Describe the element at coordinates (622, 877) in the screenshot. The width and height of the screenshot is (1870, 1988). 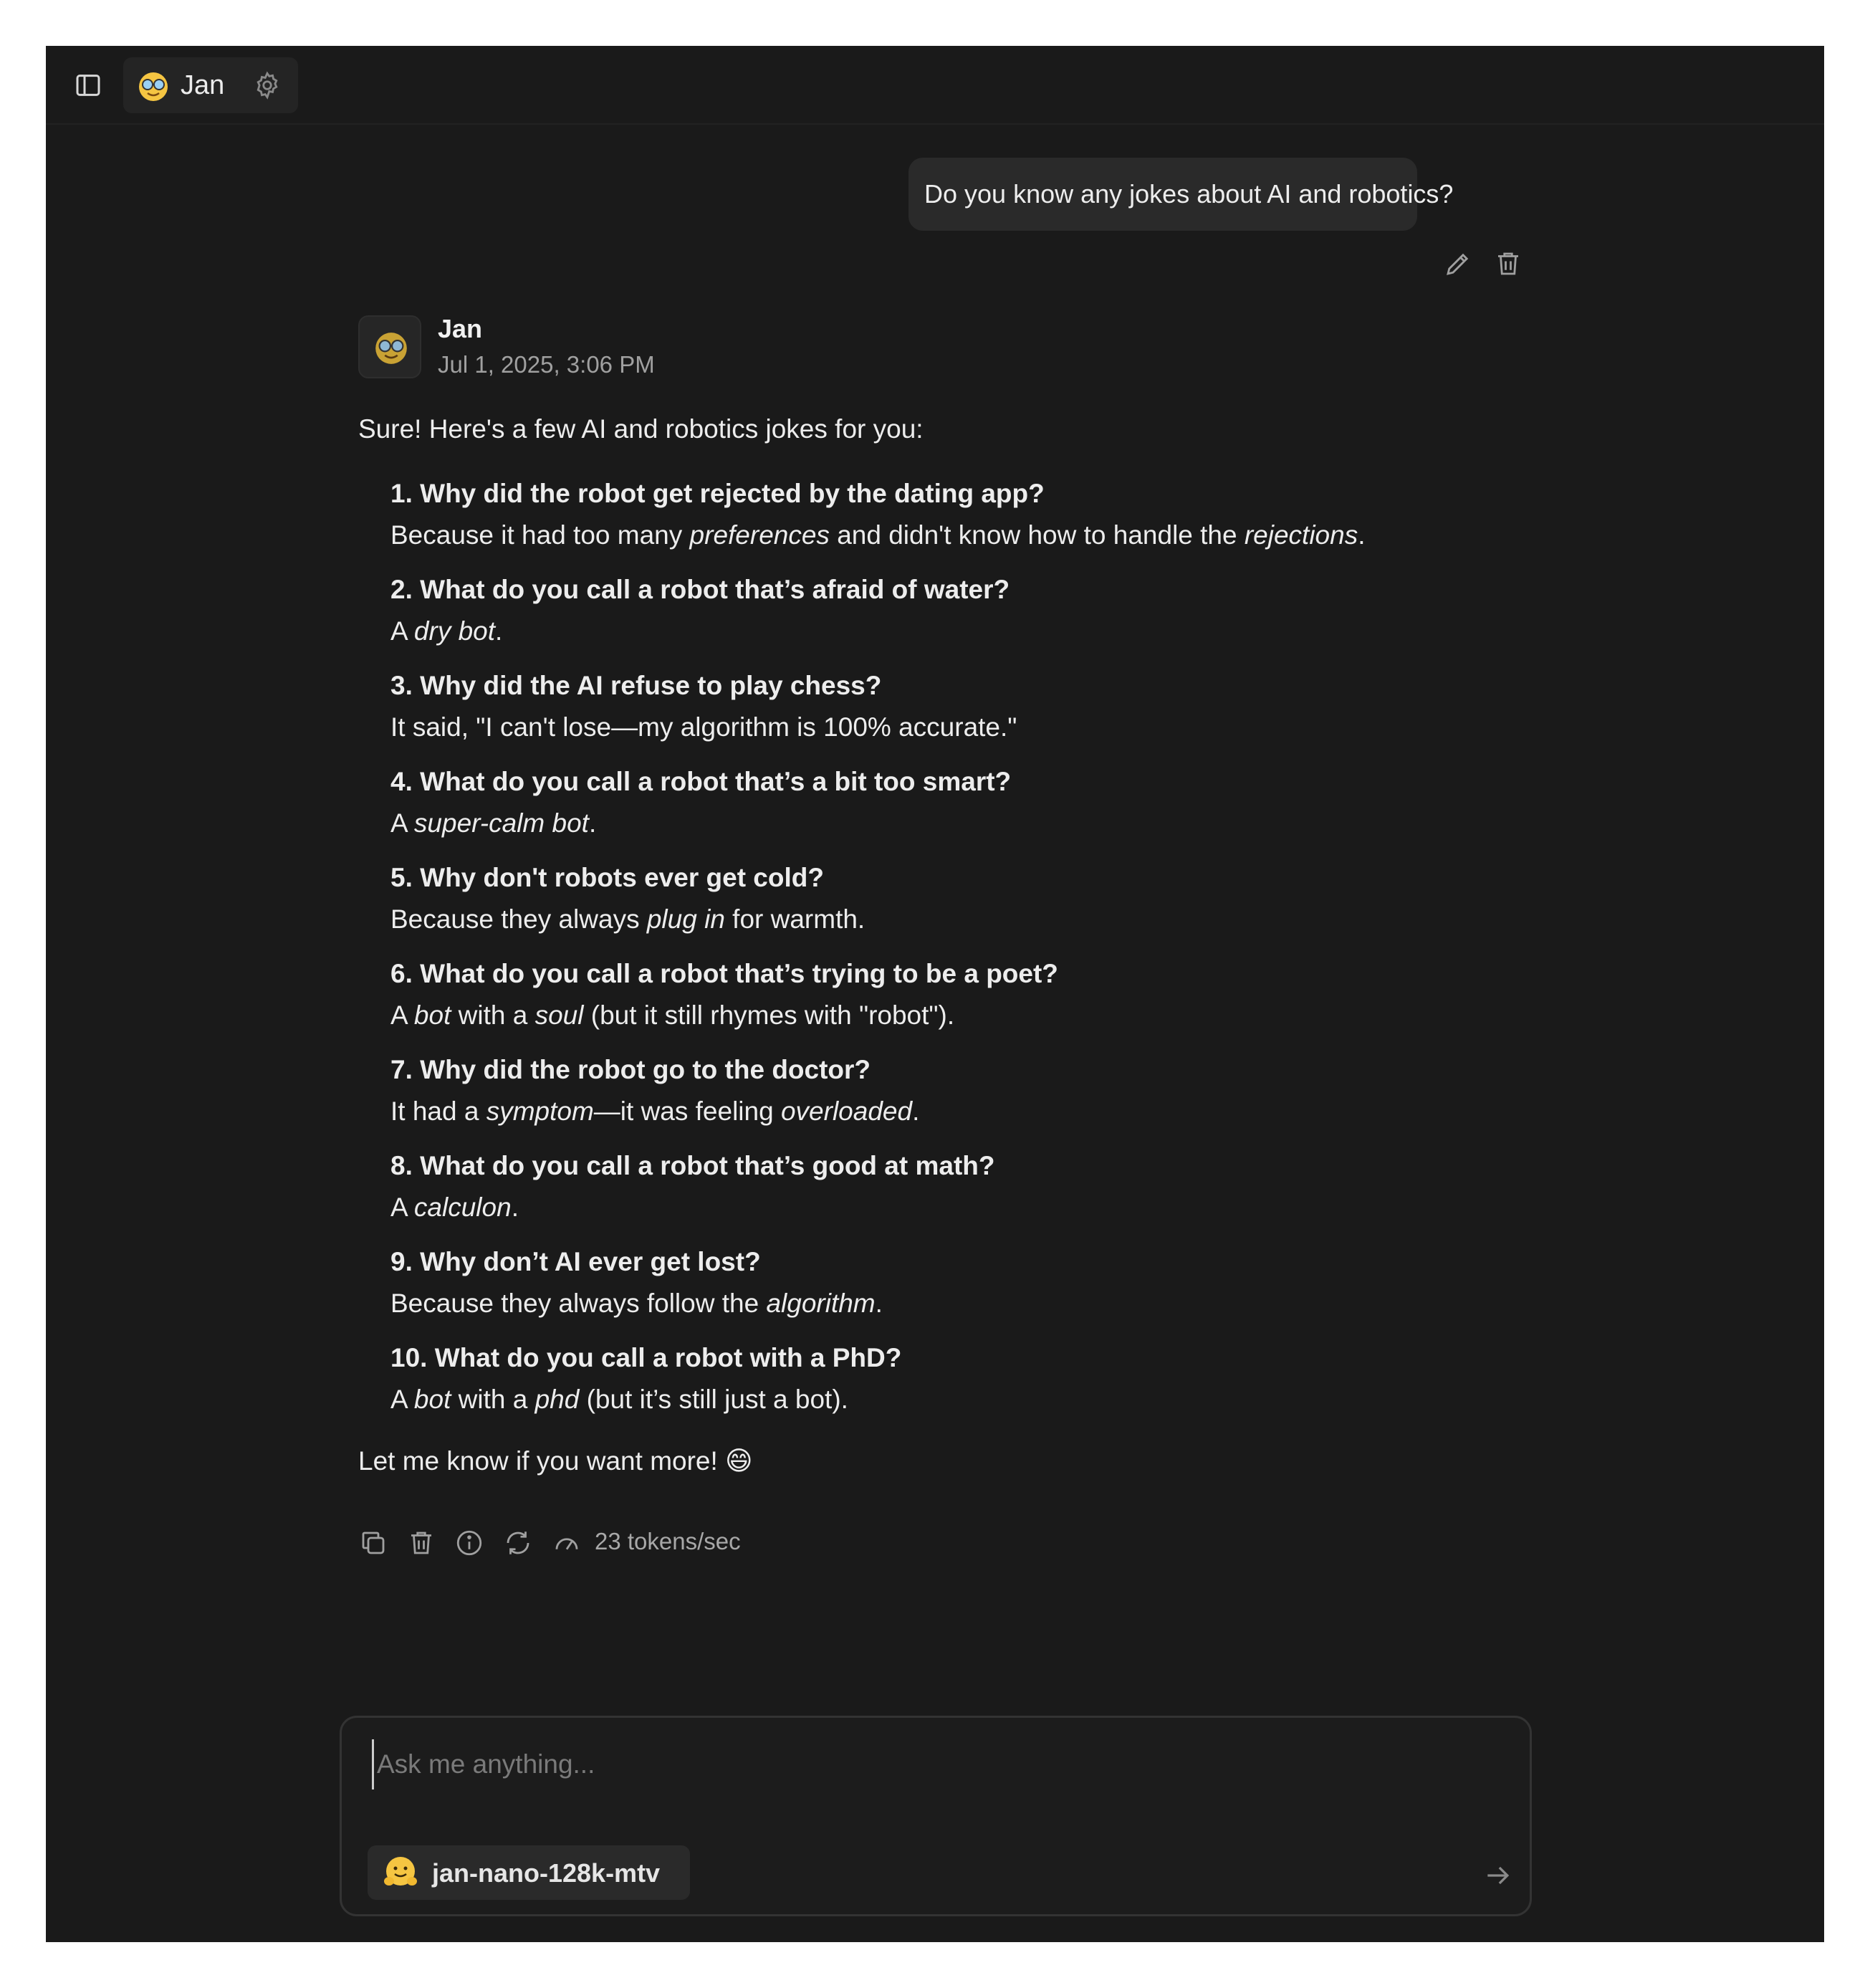
I see `joke-question-text: Why don't robots ever get cold?` at that location.